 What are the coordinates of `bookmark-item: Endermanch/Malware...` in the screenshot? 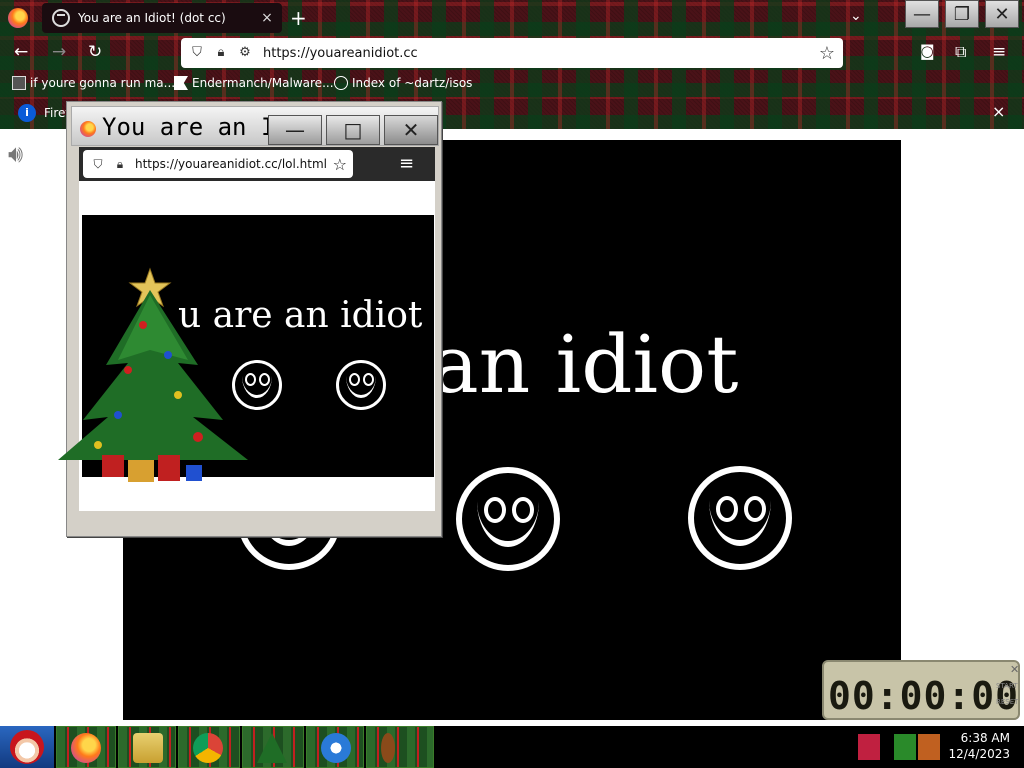 It's located at (254, 83).